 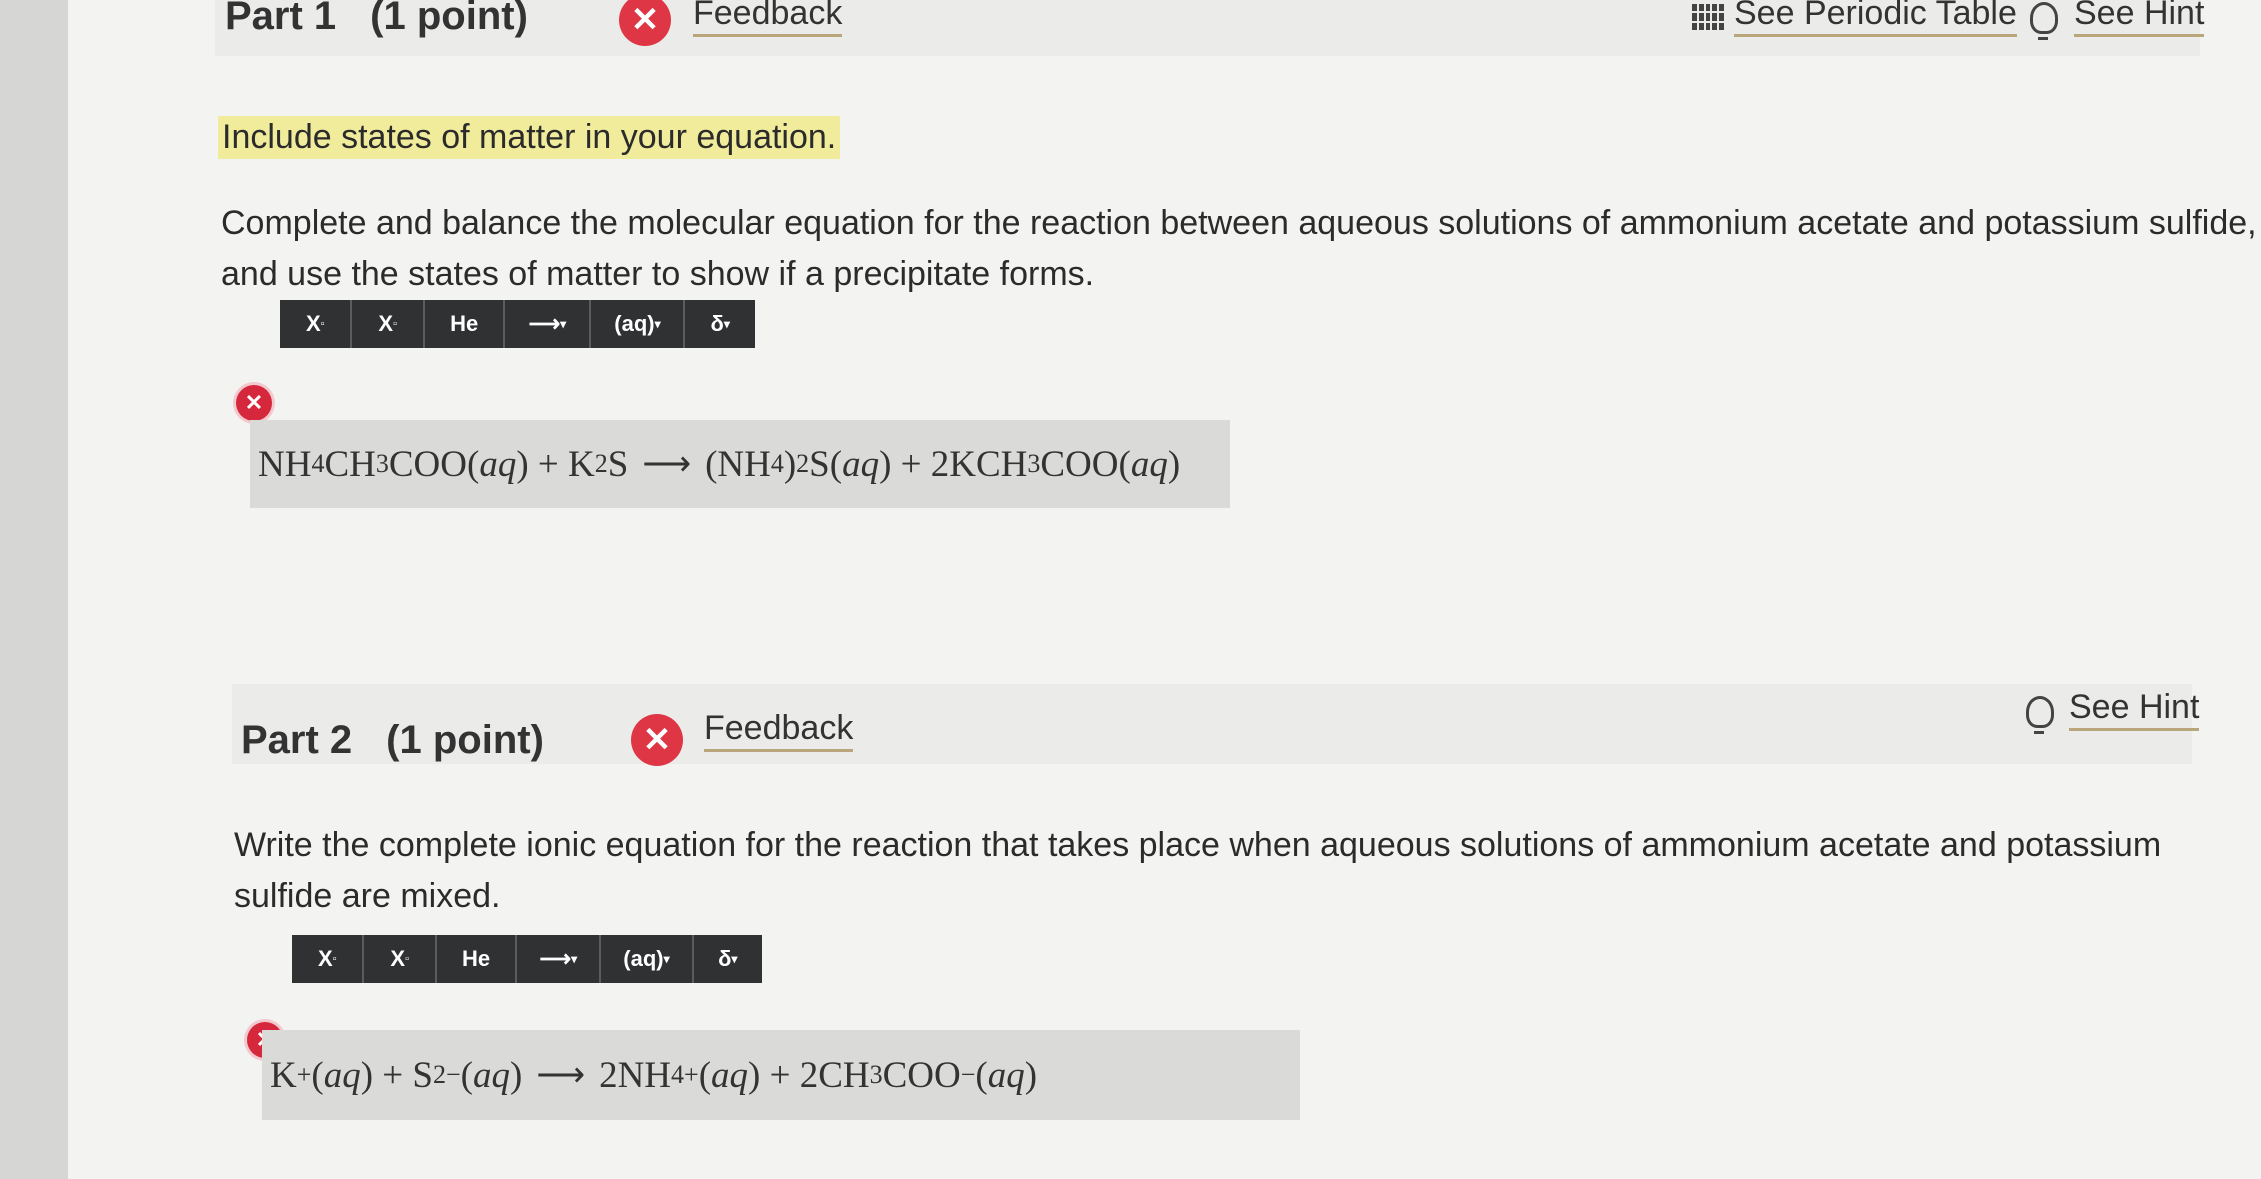 What do you see at coordinates (465, 740) in the screenshot?
I see `part2-points: (1 point)` at bounding box center [465, 740].